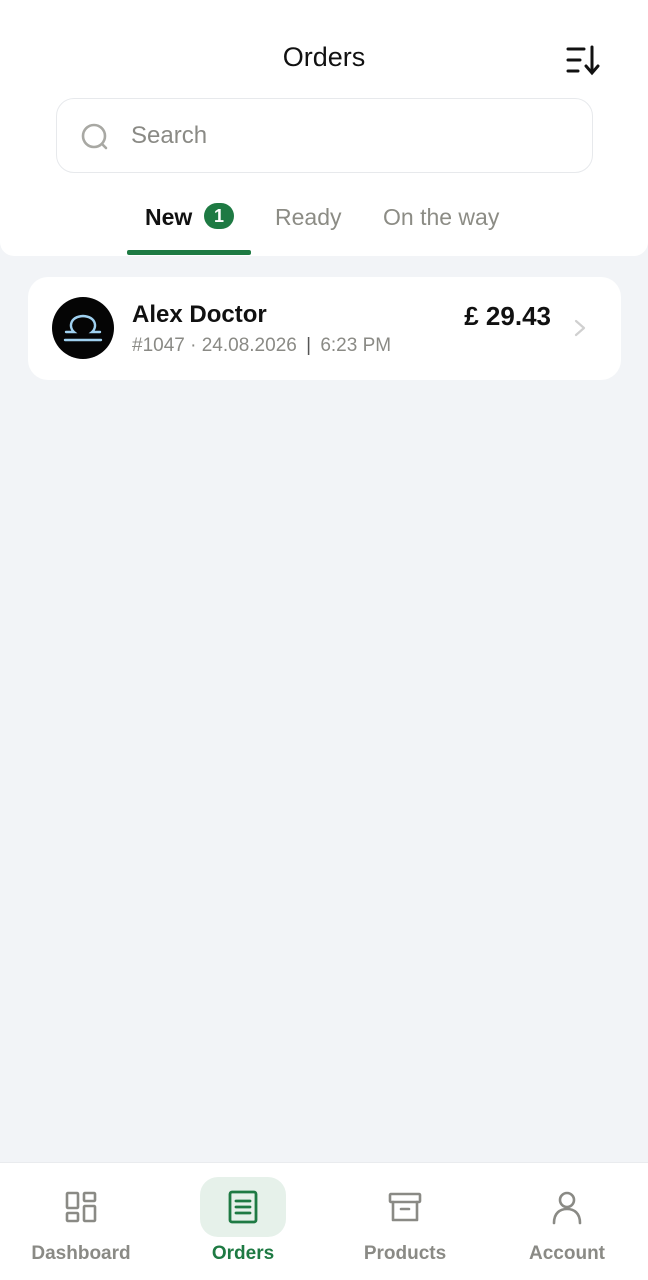 This screenshot has height=1280, width=648. I want to click on tab-ready: Ready, so click(308, 234).